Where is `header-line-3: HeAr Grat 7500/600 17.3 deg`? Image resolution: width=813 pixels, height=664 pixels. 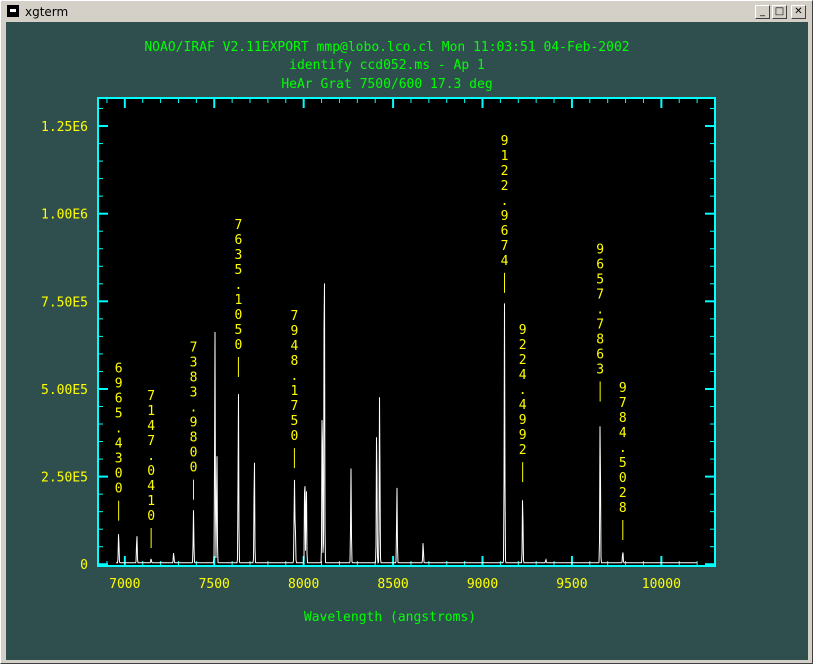 header-line-3: HeAr Grat 7500/600 17.3 deg is located at coordinates (386, 84).